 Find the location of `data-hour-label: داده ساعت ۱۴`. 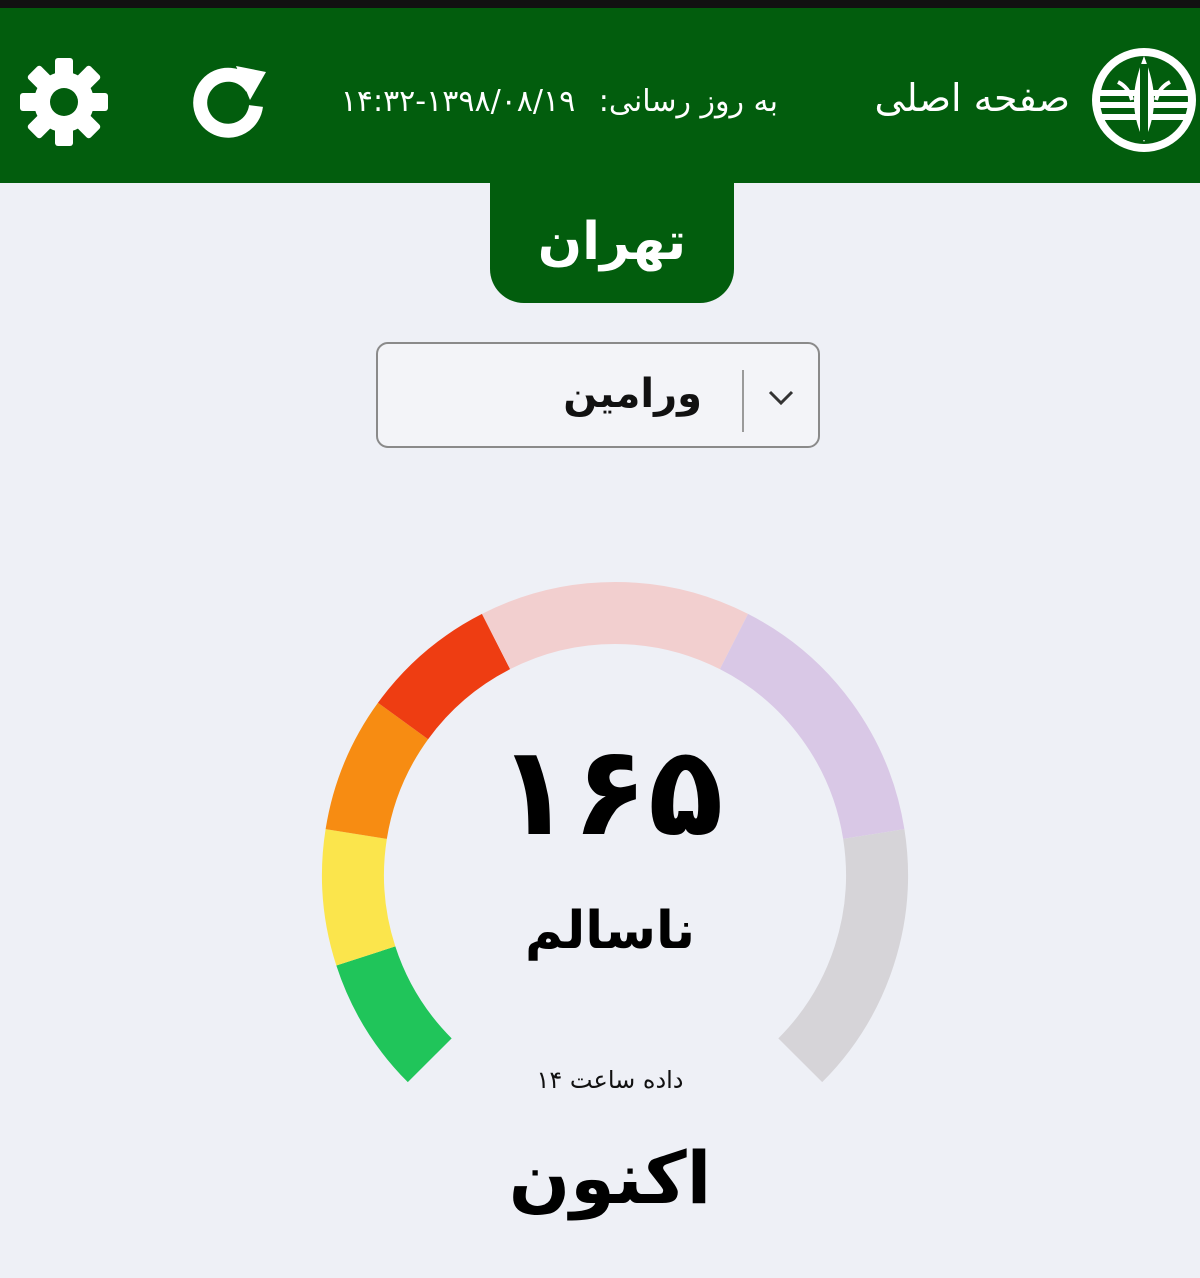

data-hour-label: داده ساعت ۱۴ is located at coordinates (610, 1080).